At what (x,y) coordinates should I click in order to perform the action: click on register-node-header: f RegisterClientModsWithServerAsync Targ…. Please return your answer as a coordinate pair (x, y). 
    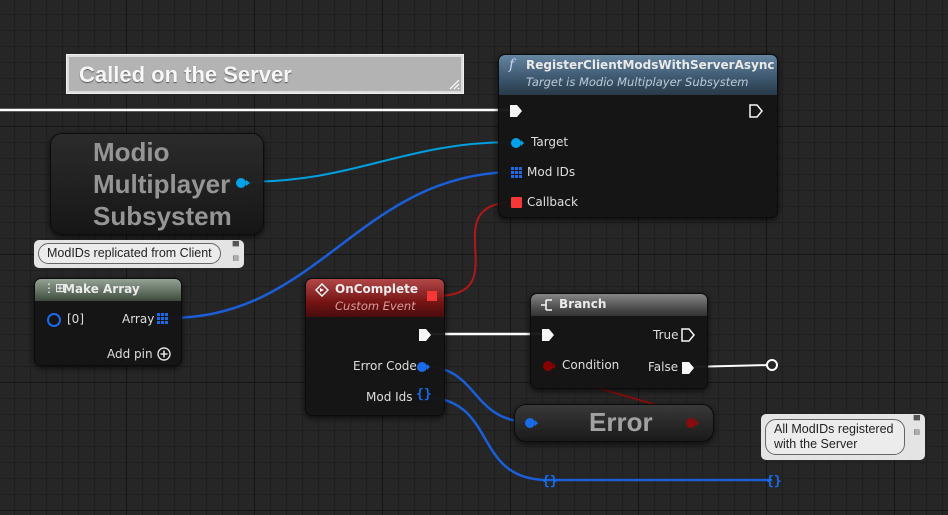
    Looking at the image, I should click on (638, 75).